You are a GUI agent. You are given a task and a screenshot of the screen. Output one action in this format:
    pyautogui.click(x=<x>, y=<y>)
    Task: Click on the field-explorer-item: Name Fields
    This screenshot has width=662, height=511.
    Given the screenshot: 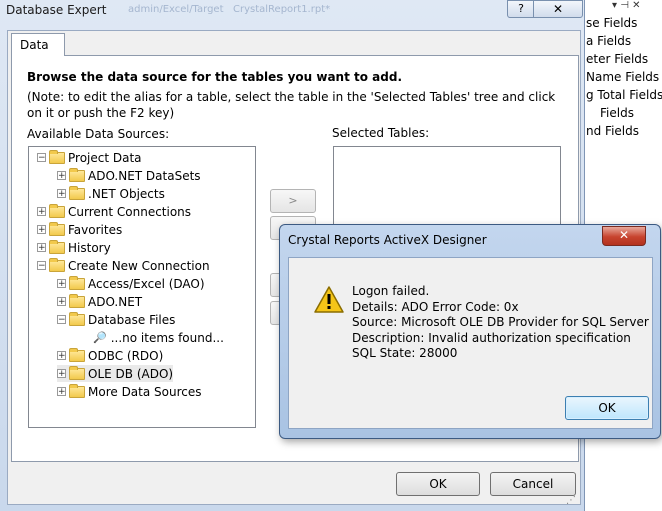 What is the action you would take?
    pyautogui.click(x=622, y=77)
    